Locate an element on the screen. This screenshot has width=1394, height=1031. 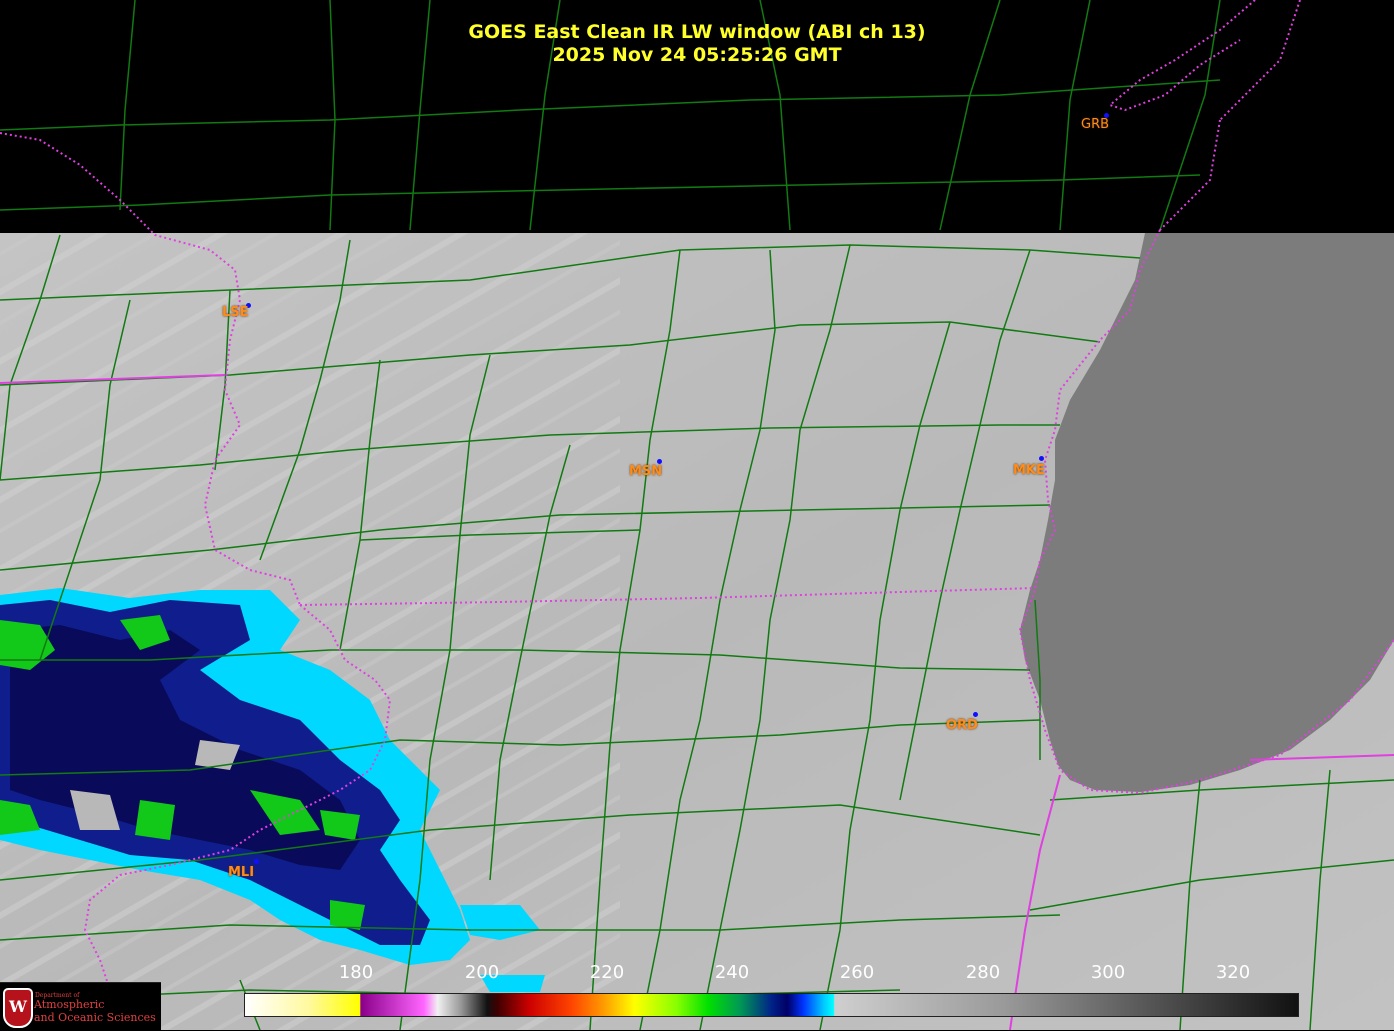
station-label-mli: MLI is located at coordinates (241, 872).